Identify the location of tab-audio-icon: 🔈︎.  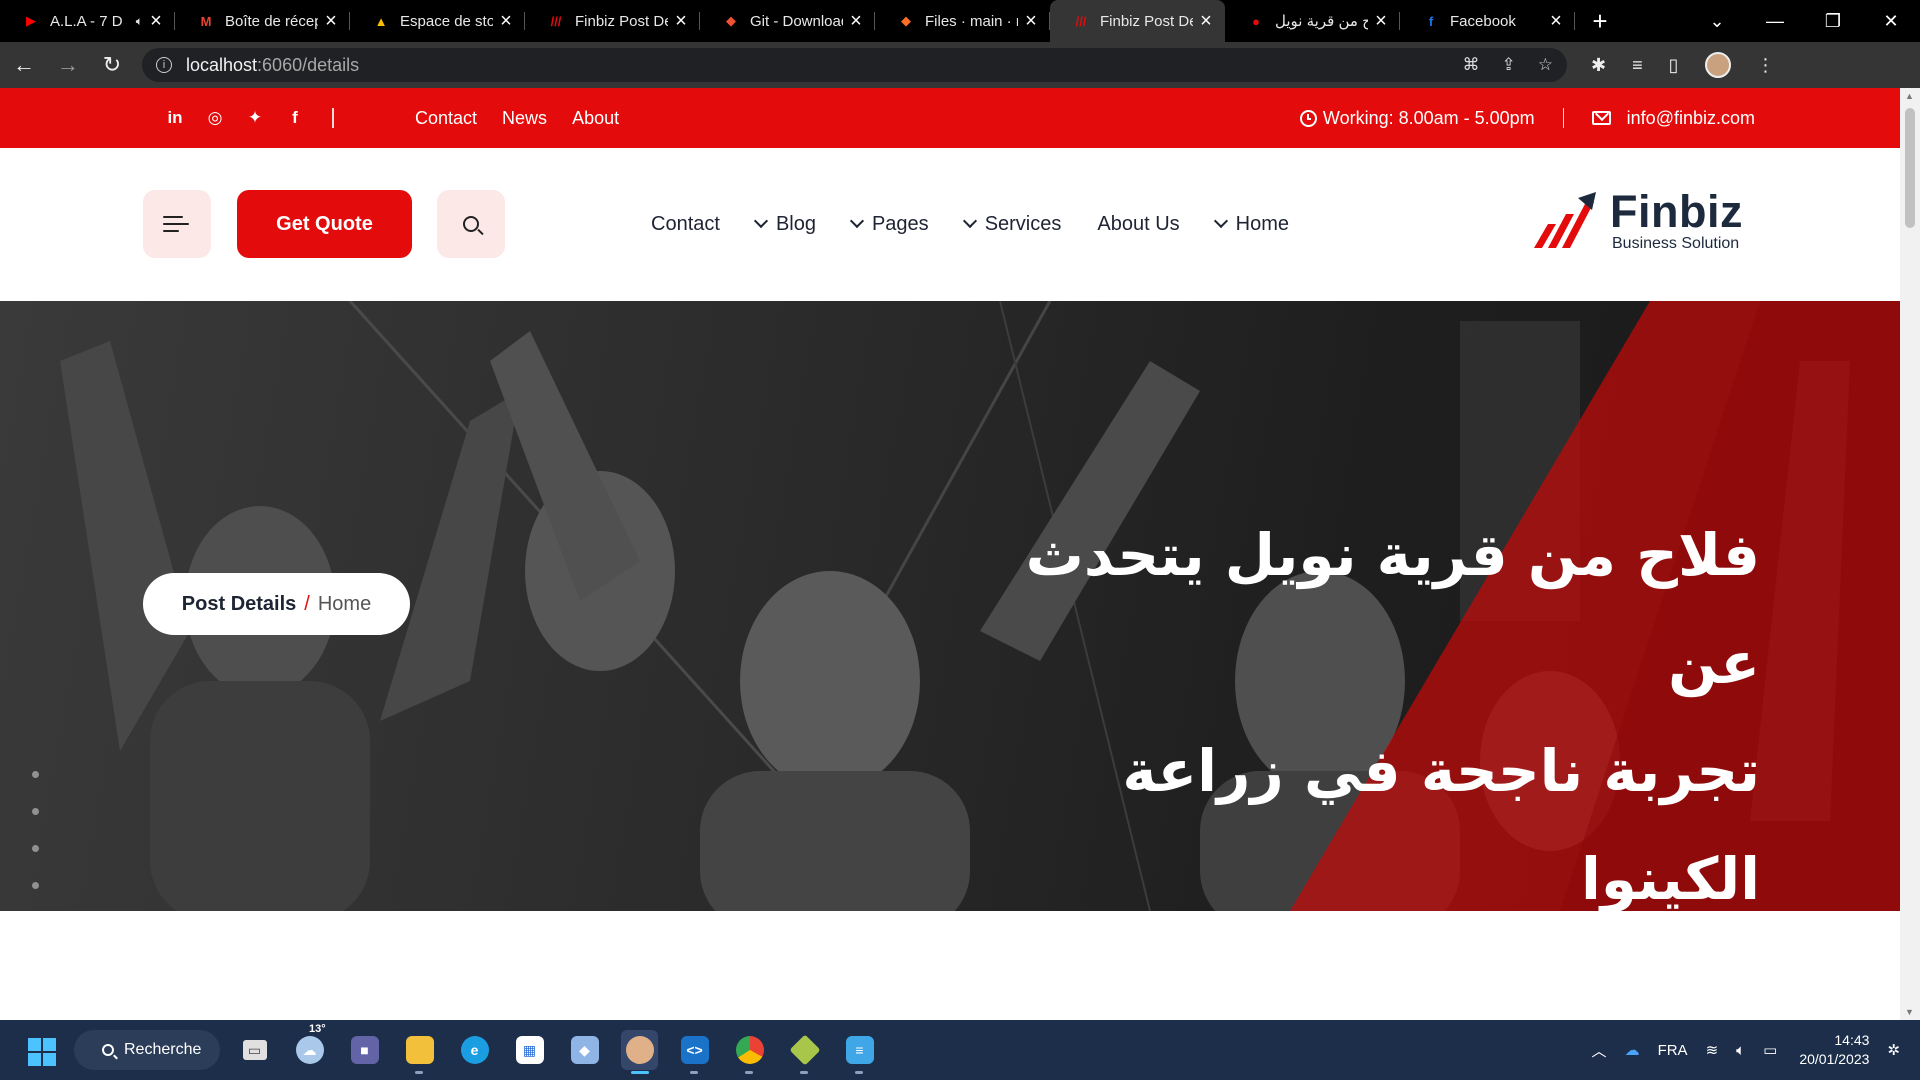
(139, 21).